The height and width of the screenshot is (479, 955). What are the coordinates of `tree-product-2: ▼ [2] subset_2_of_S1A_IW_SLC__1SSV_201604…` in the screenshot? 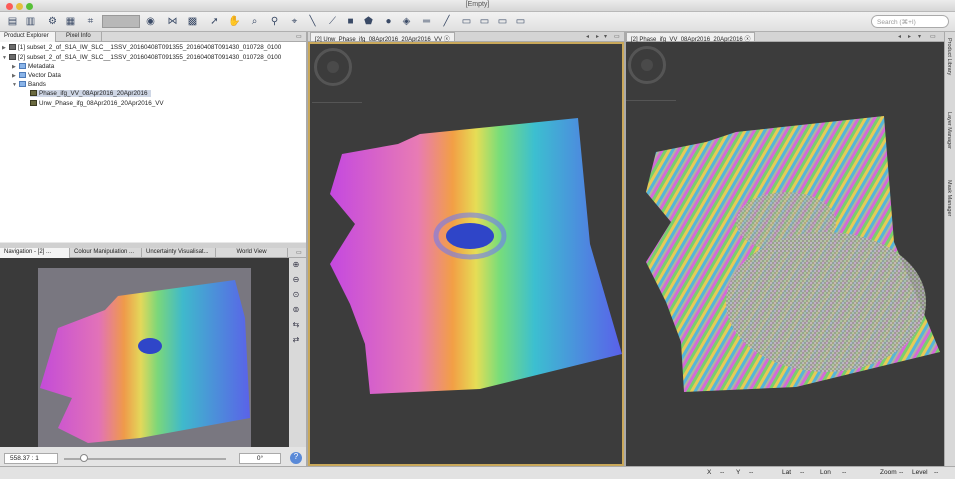 It's located at (141, 57).